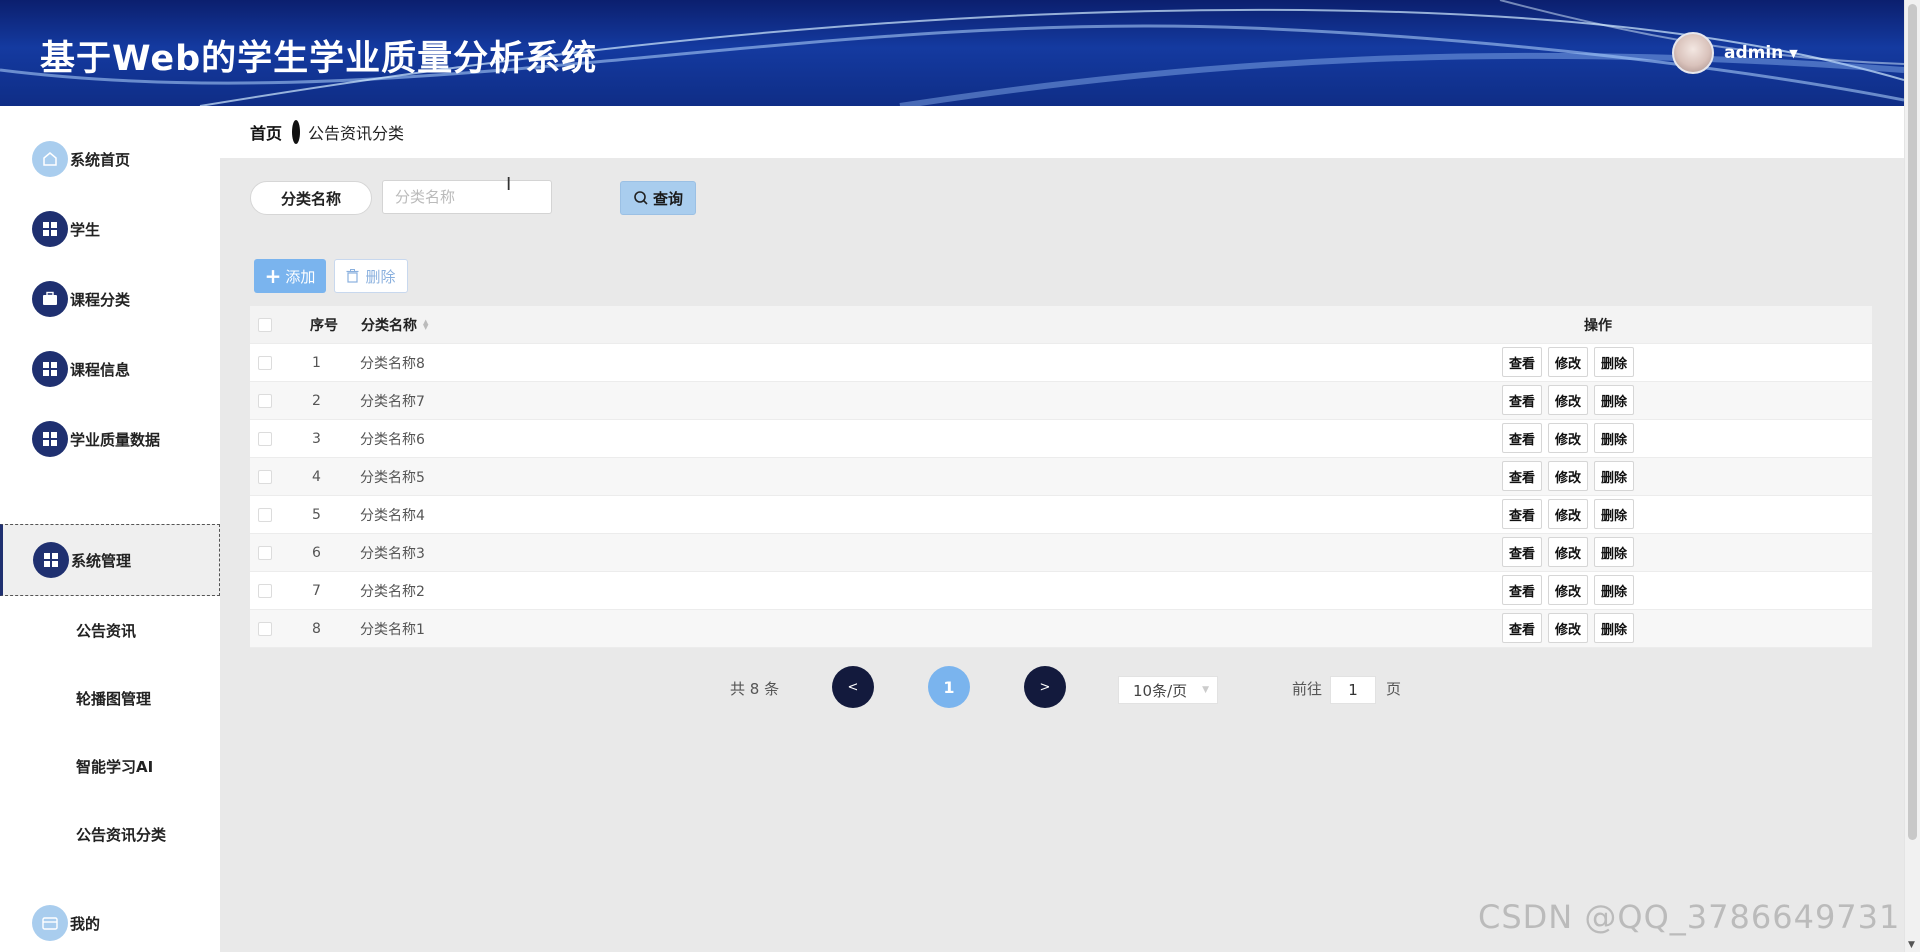  I want to click on sidebar-item-system-management: 系统管理, so click(110, 560).